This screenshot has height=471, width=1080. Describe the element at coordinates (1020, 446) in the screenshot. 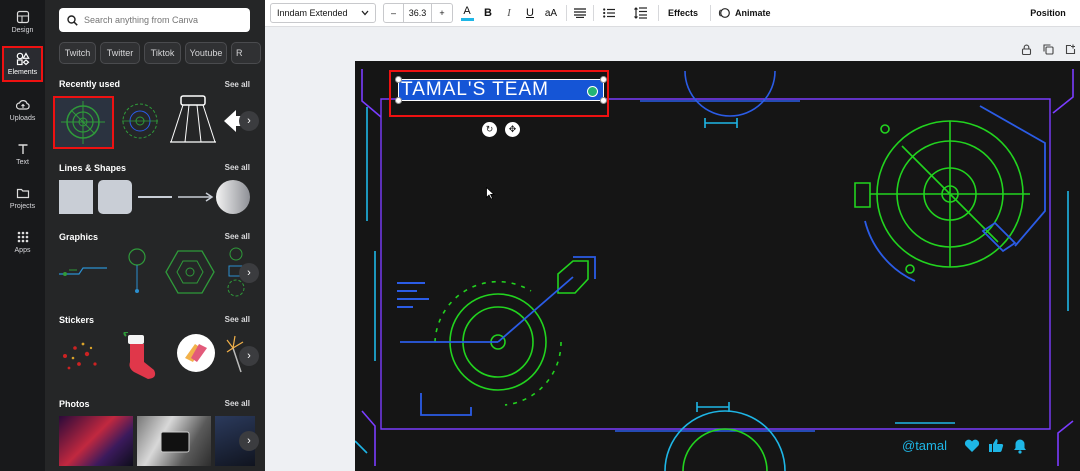

I see `bell-icon` at that location.